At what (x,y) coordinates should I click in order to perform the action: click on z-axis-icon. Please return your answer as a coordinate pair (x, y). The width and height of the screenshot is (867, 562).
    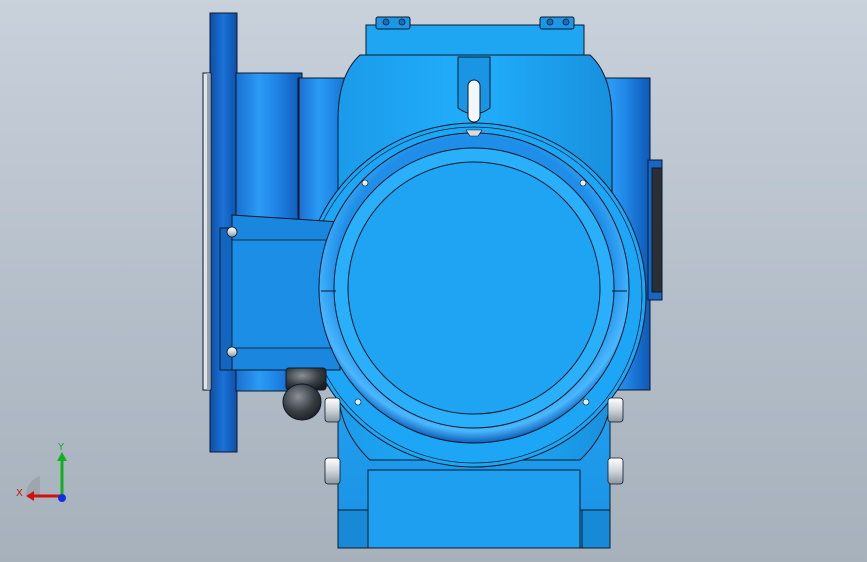
    Looking at the image, I should click on (62, 498).